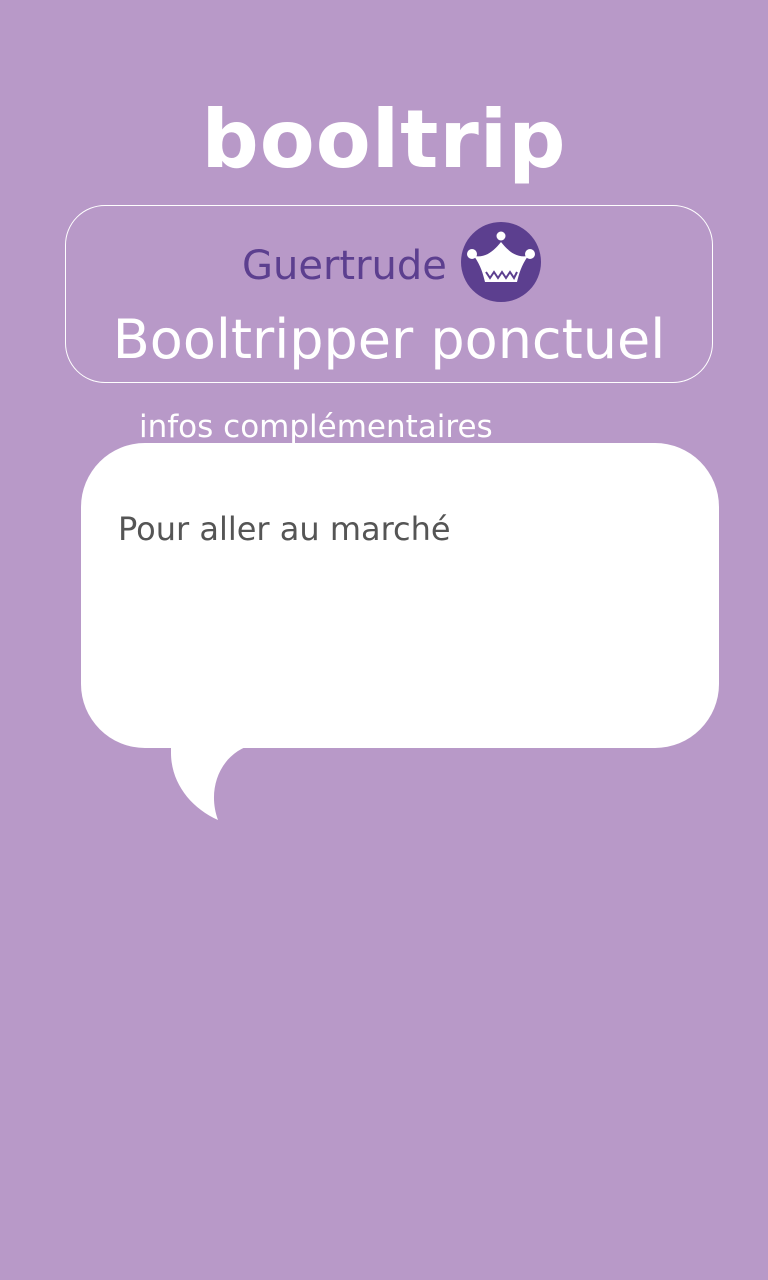  I want to click on user-status: Booltripper ponctuel, so click(389, 339).